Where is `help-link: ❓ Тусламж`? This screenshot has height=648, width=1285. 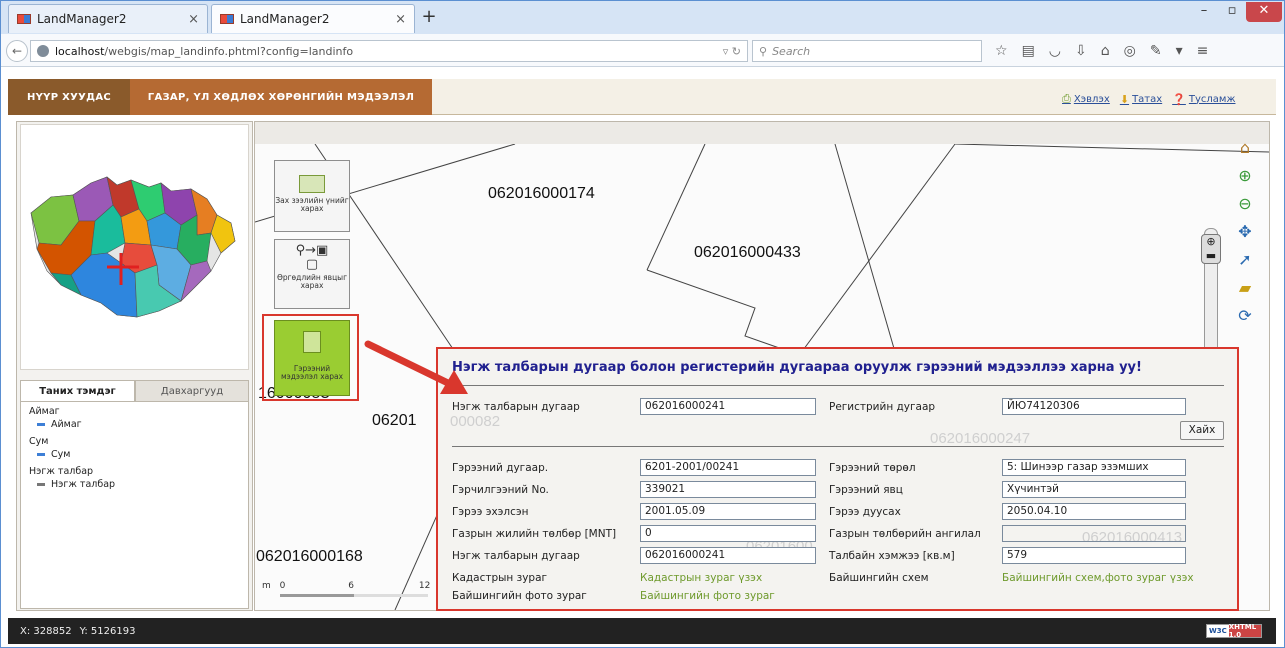
help-link: ❓ Тусламж is located at coordinates (1203, 99).